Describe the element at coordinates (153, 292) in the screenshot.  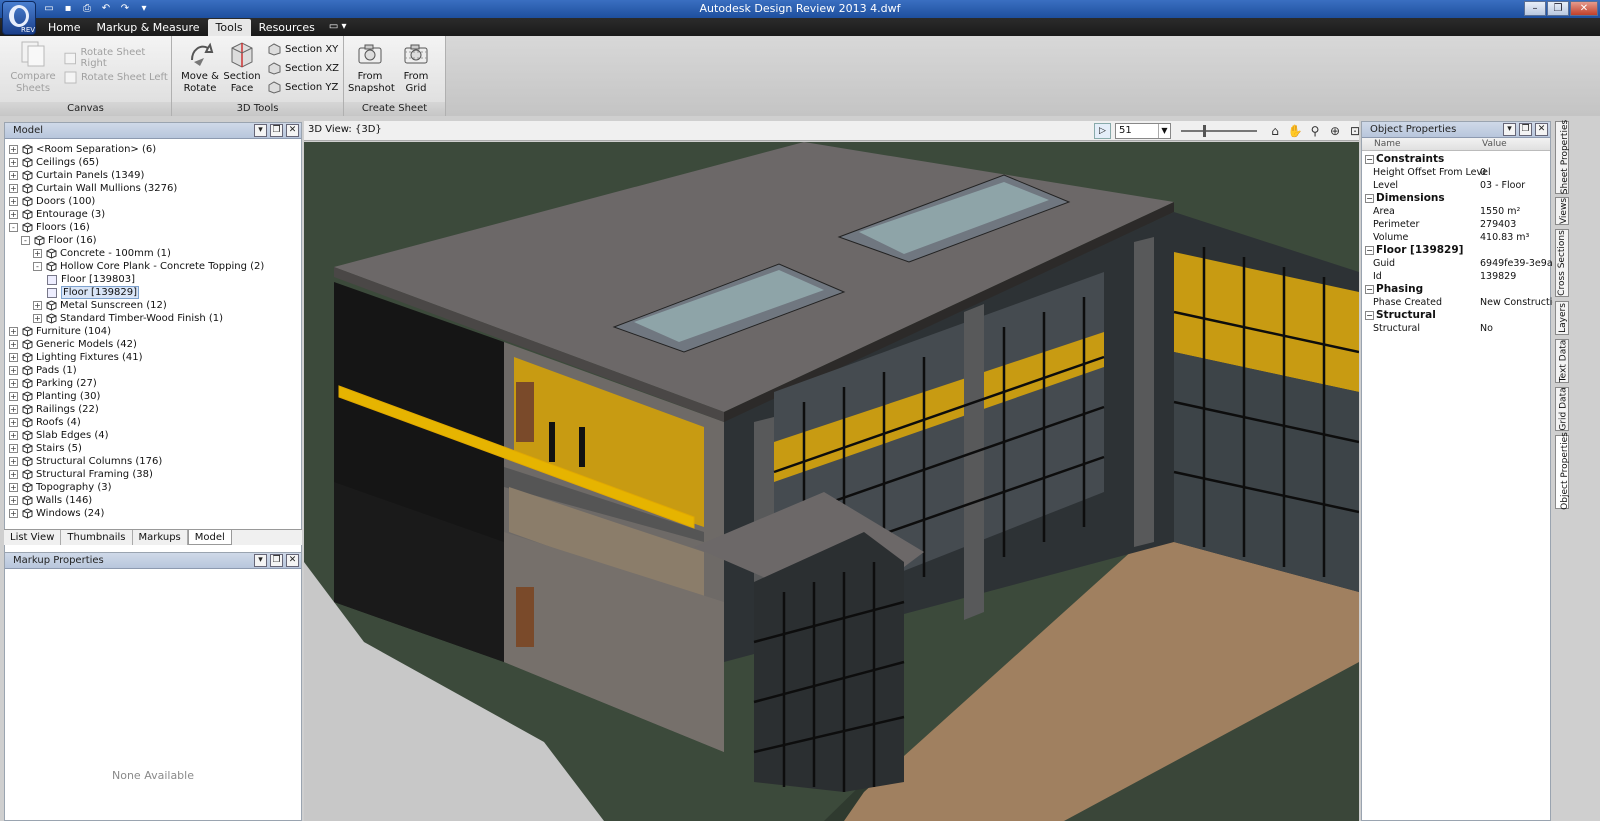
I see `tree-item: Floor [139829]` at that location.